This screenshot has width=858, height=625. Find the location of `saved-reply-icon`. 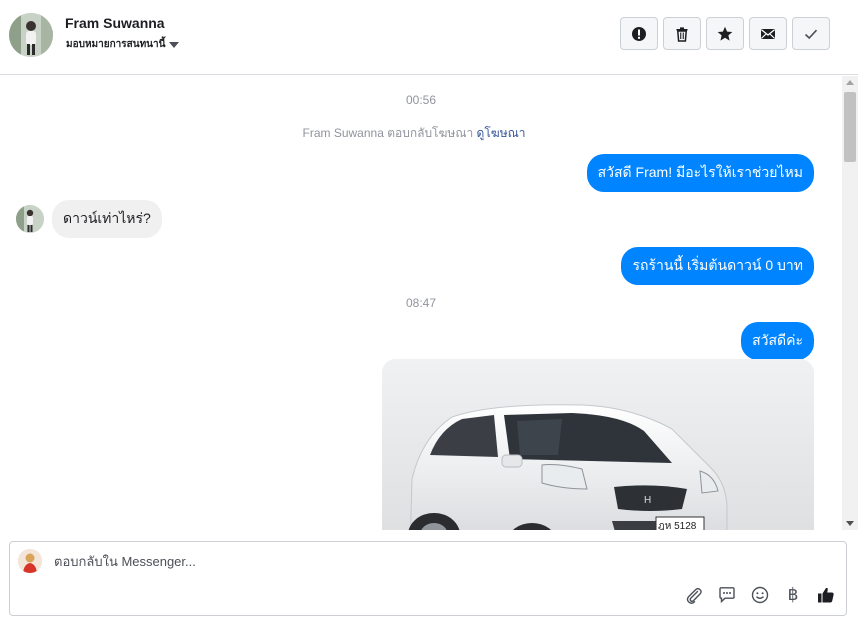

saved-reply-icon is located at coordinates (727, 595).